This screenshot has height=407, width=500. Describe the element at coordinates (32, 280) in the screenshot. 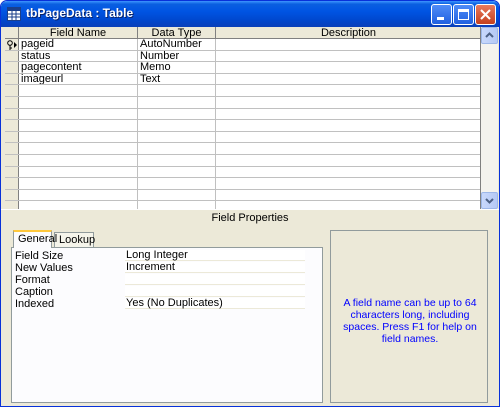

I see `property-label: Format` at that location.